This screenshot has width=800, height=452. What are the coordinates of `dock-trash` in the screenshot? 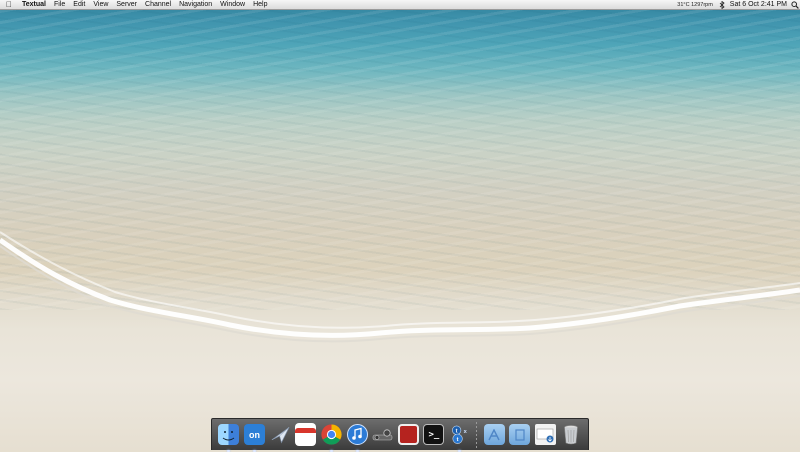 It's located at (571, 435).